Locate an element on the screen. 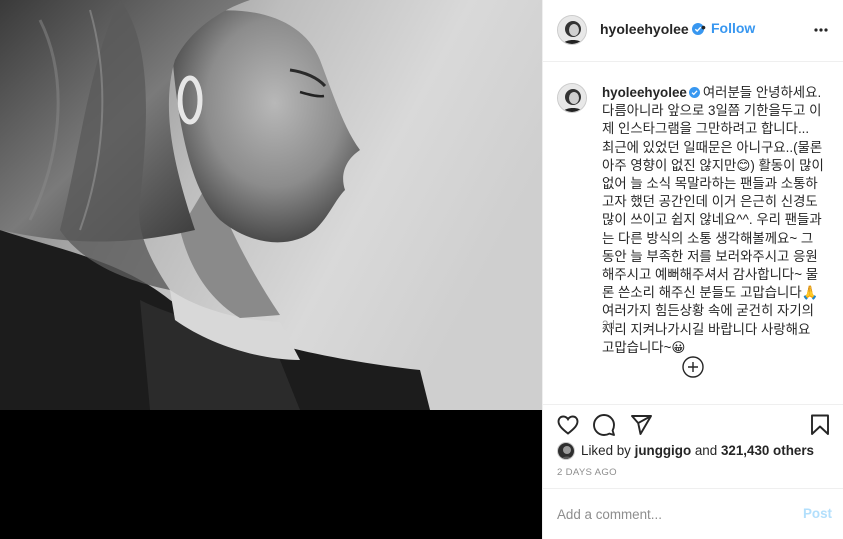  liker-username: junggigo is located at coordinates (663, 450).